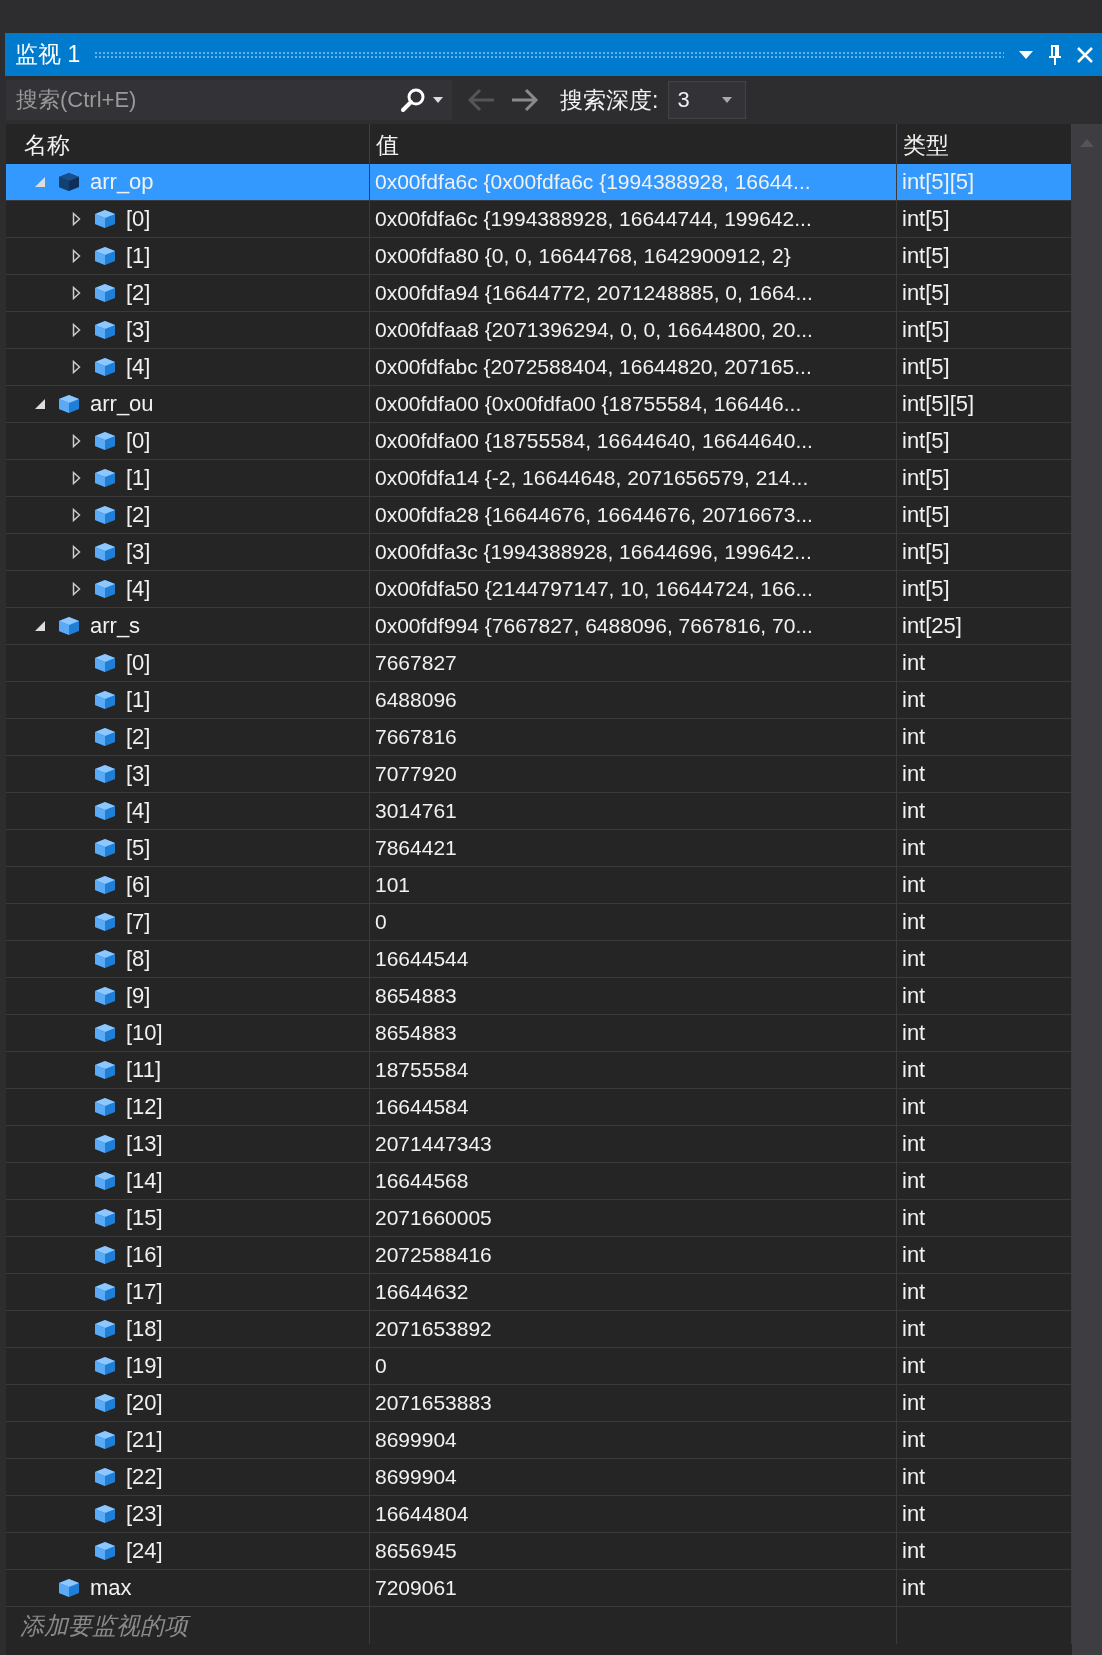 Image resolution: width=1102 pixels, height=1655 pixels. Describe the element at coordinates (1085, 54) in the screenshot. I see `close-icon` at that location.